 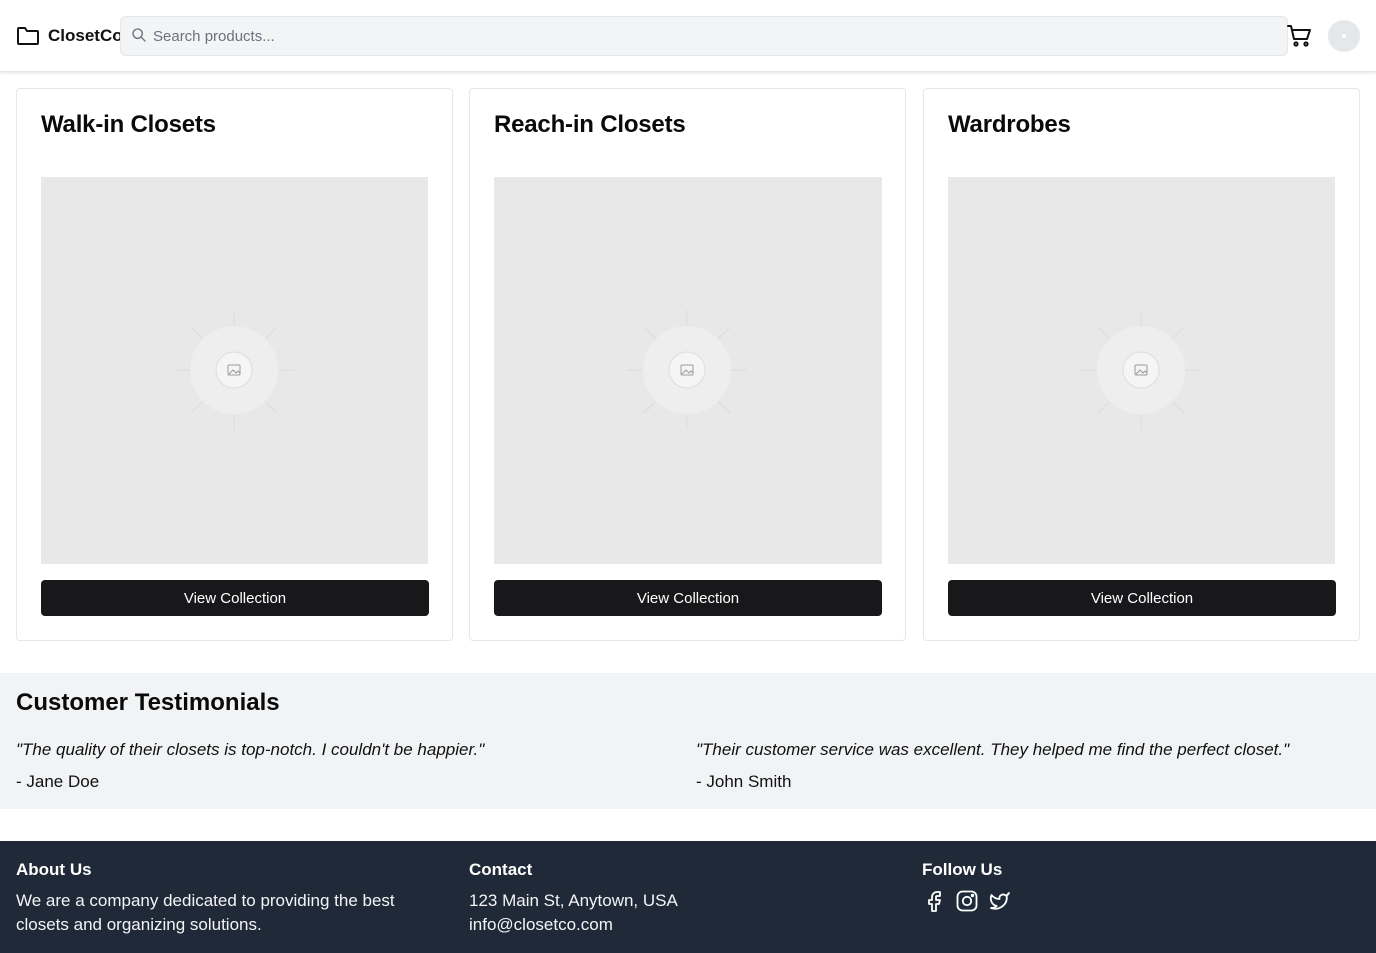 What do you see at coordinates (501, 869) in the screenshot?
I see `contact-heading: Contact` at bounding box center [501, 869].